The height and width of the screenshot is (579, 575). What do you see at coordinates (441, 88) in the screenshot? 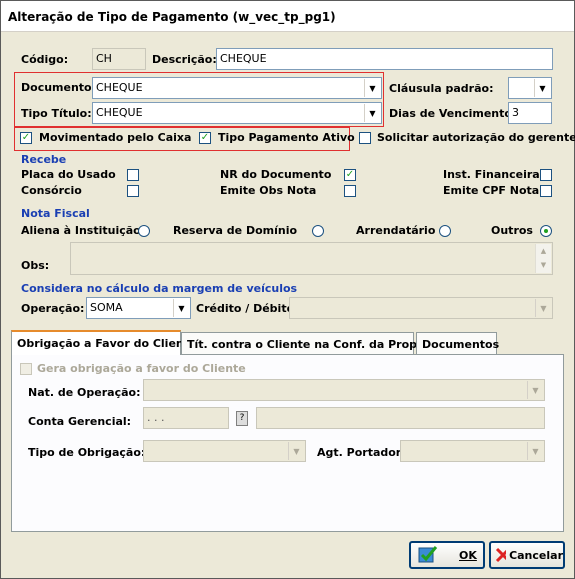
I see `clausula-label: Cláusula padrão:` at bounding box center [441, 88].